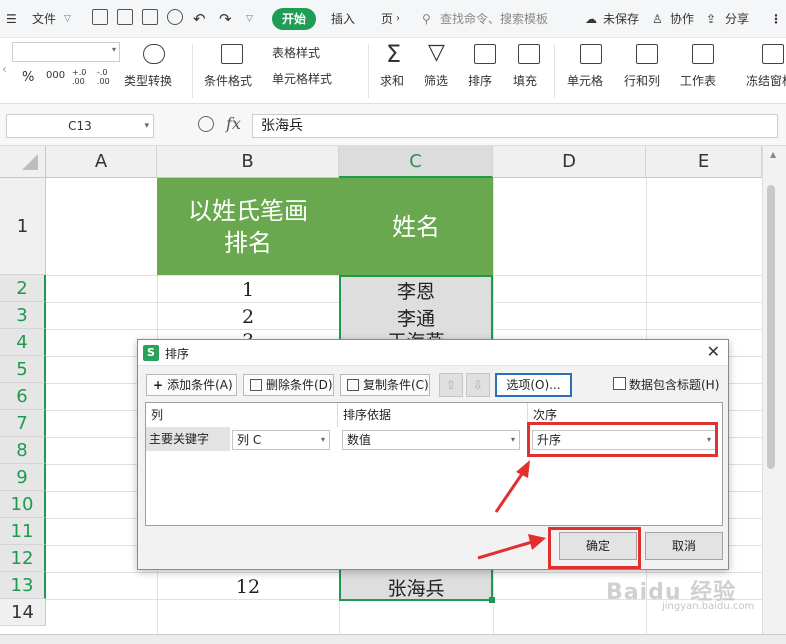  I want to click on freeze-pane-button: 冻结窗格, so click(766, 80).